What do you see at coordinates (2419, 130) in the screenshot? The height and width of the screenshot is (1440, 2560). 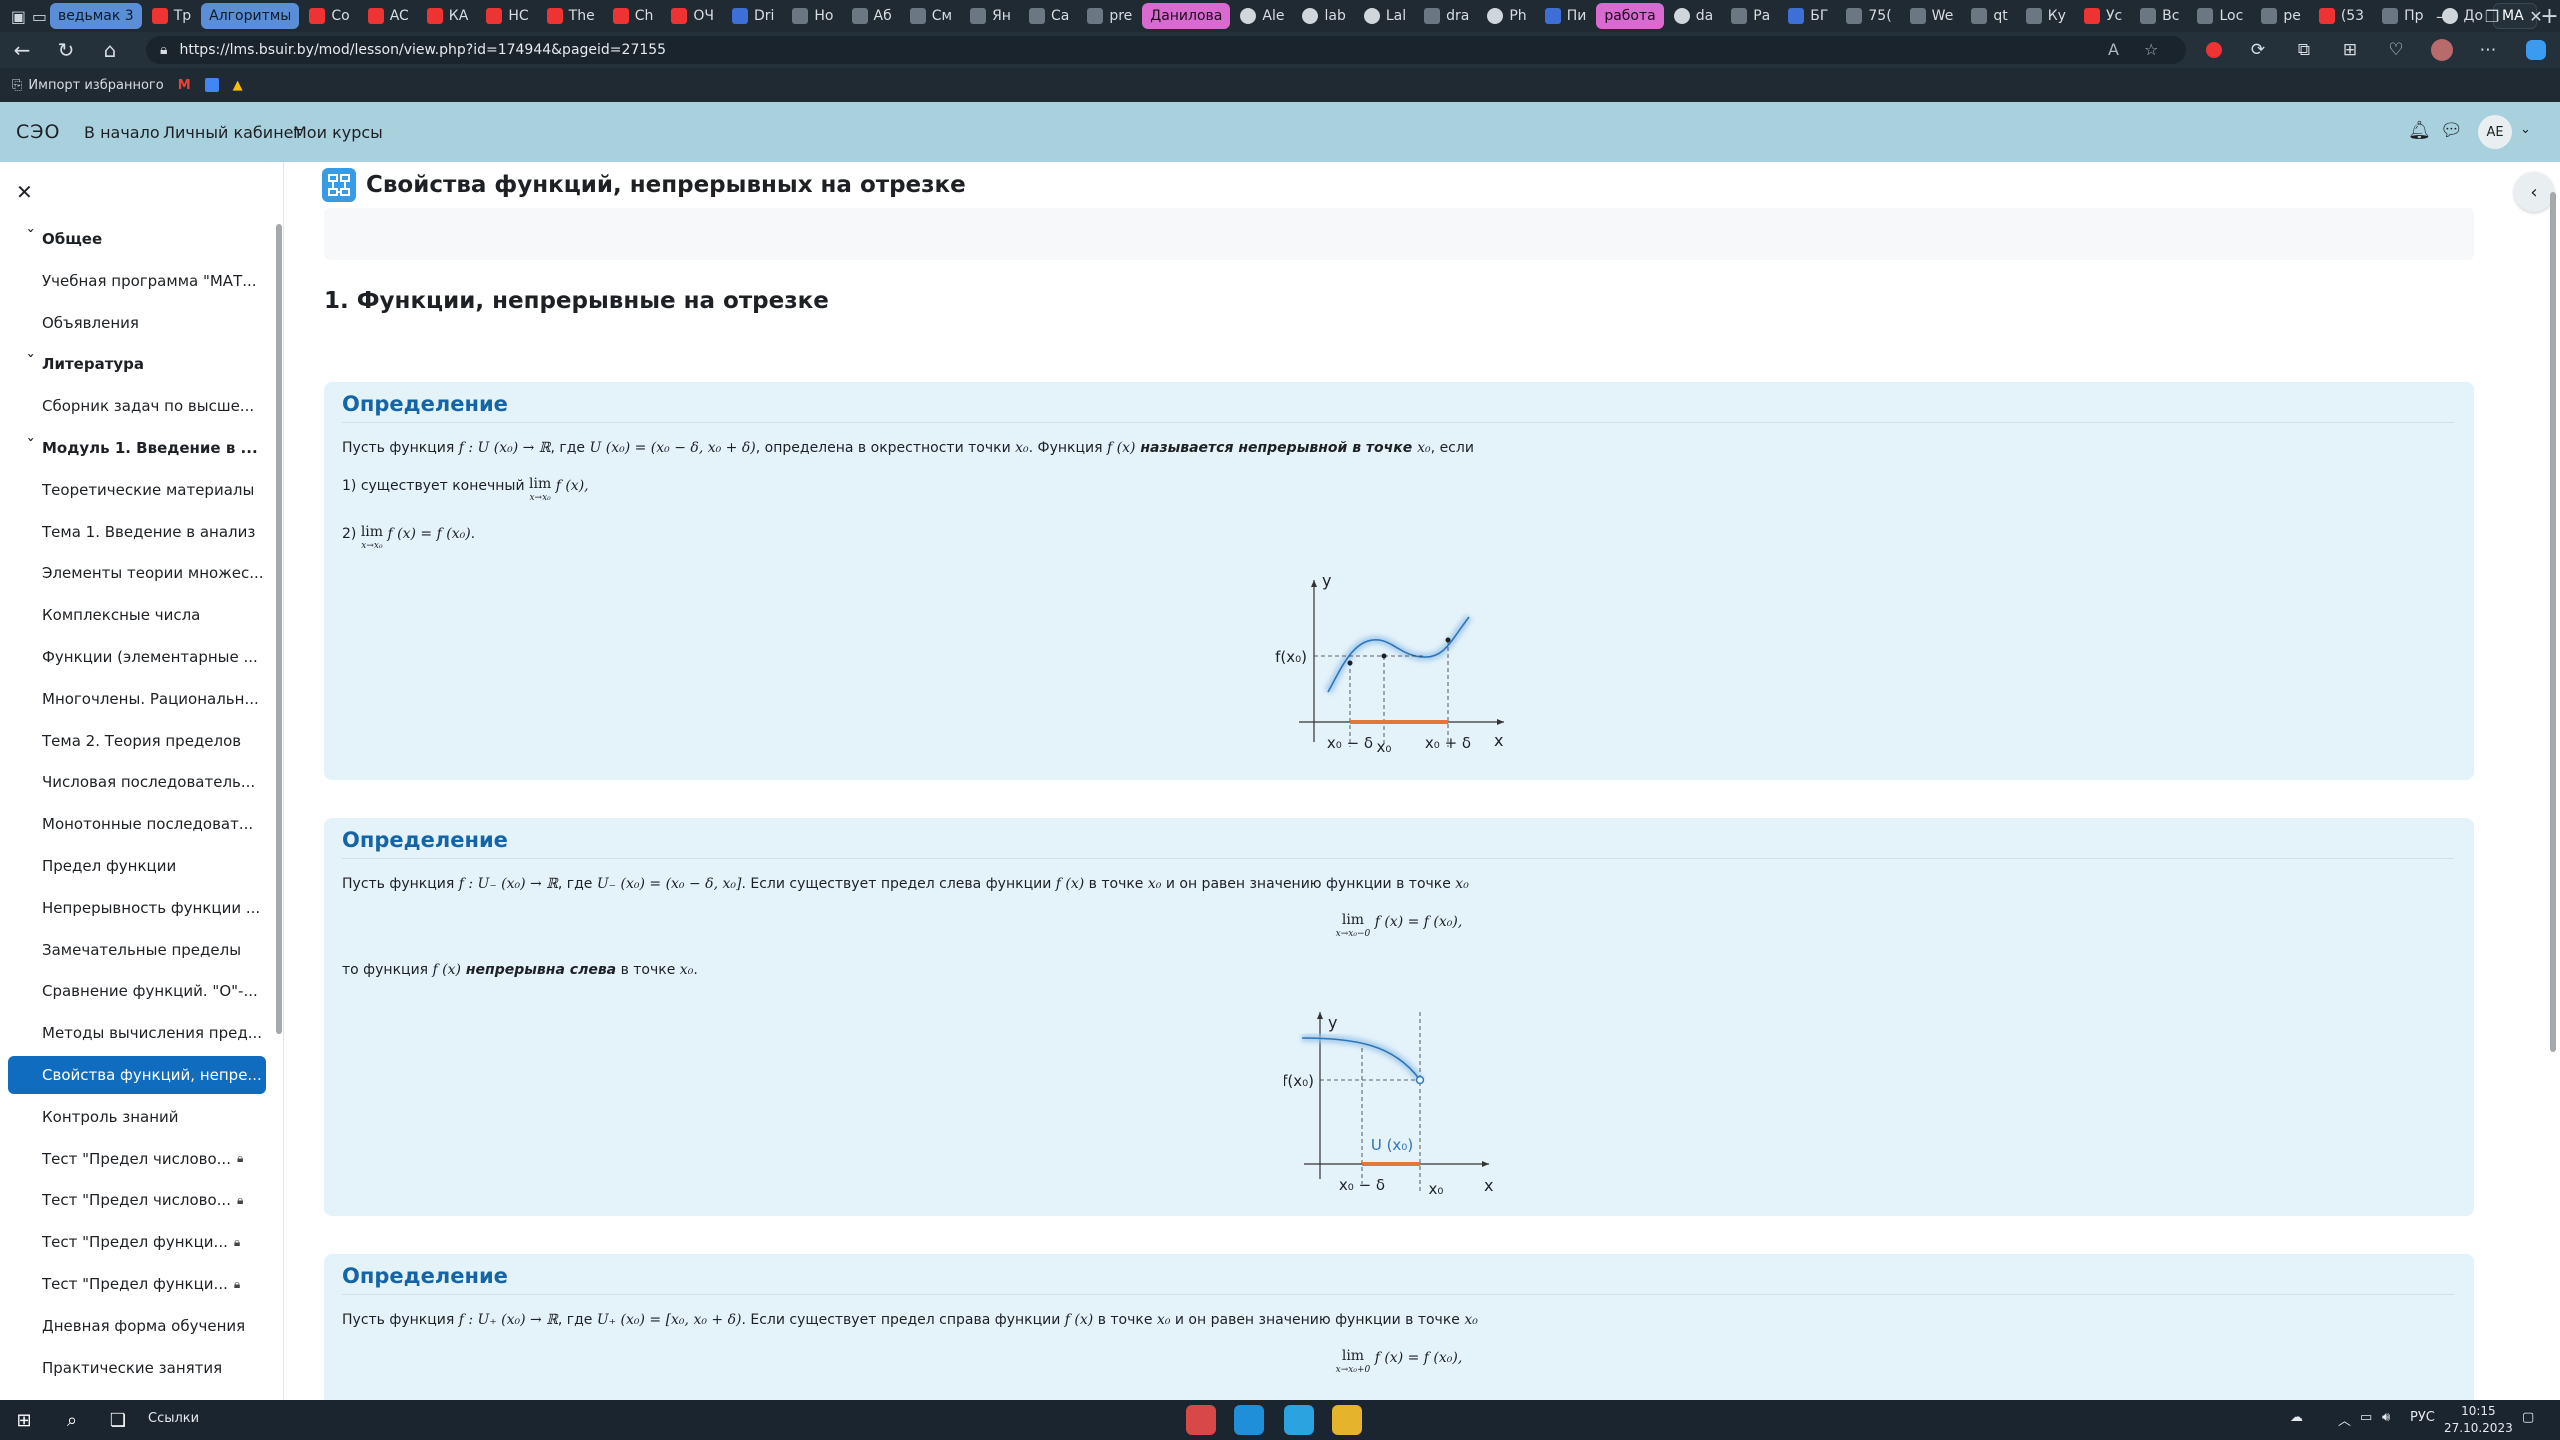 I see `notifications-bell-icon: 🔔︎` at bounding box center [2419, 130].